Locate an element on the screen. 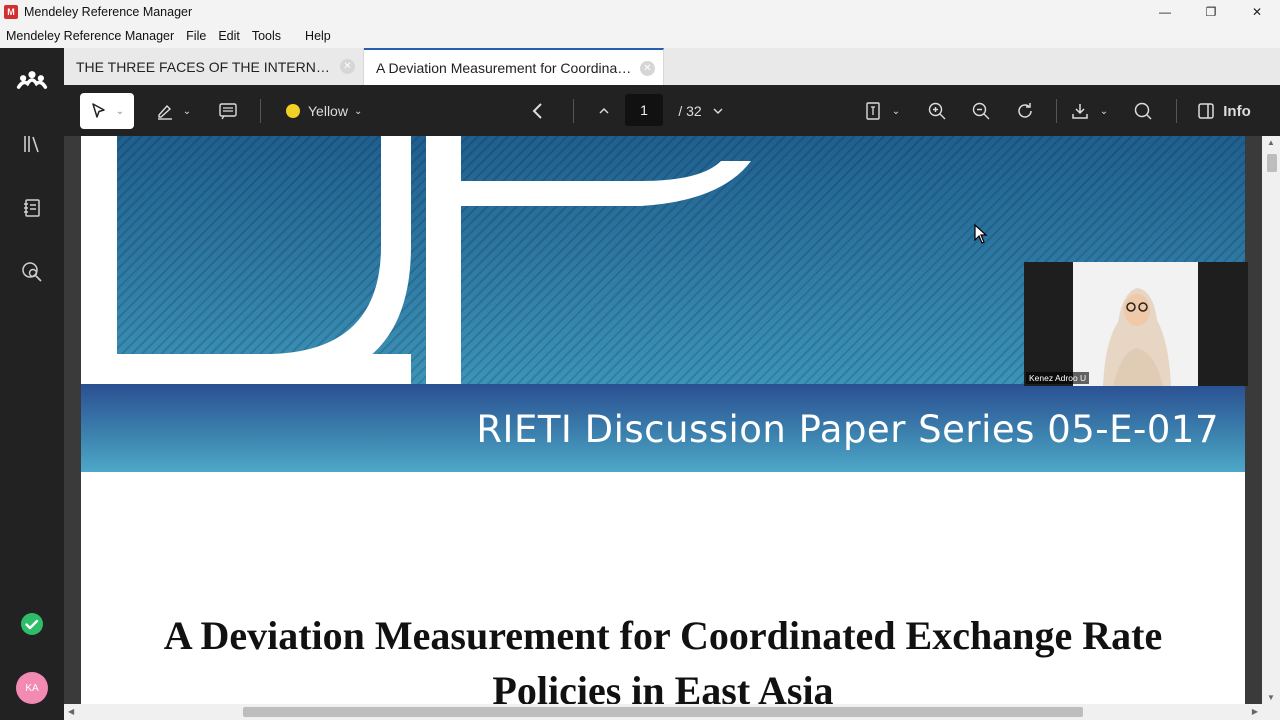  mendeley-app-icon: M is located at coordinates (11, 12).